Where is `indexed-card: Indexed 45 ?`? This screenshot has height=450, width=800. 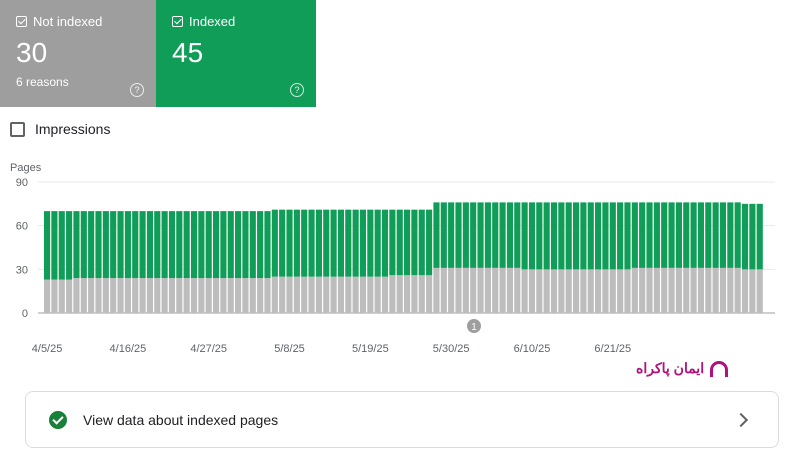 indexed-card: Indexed 45 ? is located at coordinates (236, 53).